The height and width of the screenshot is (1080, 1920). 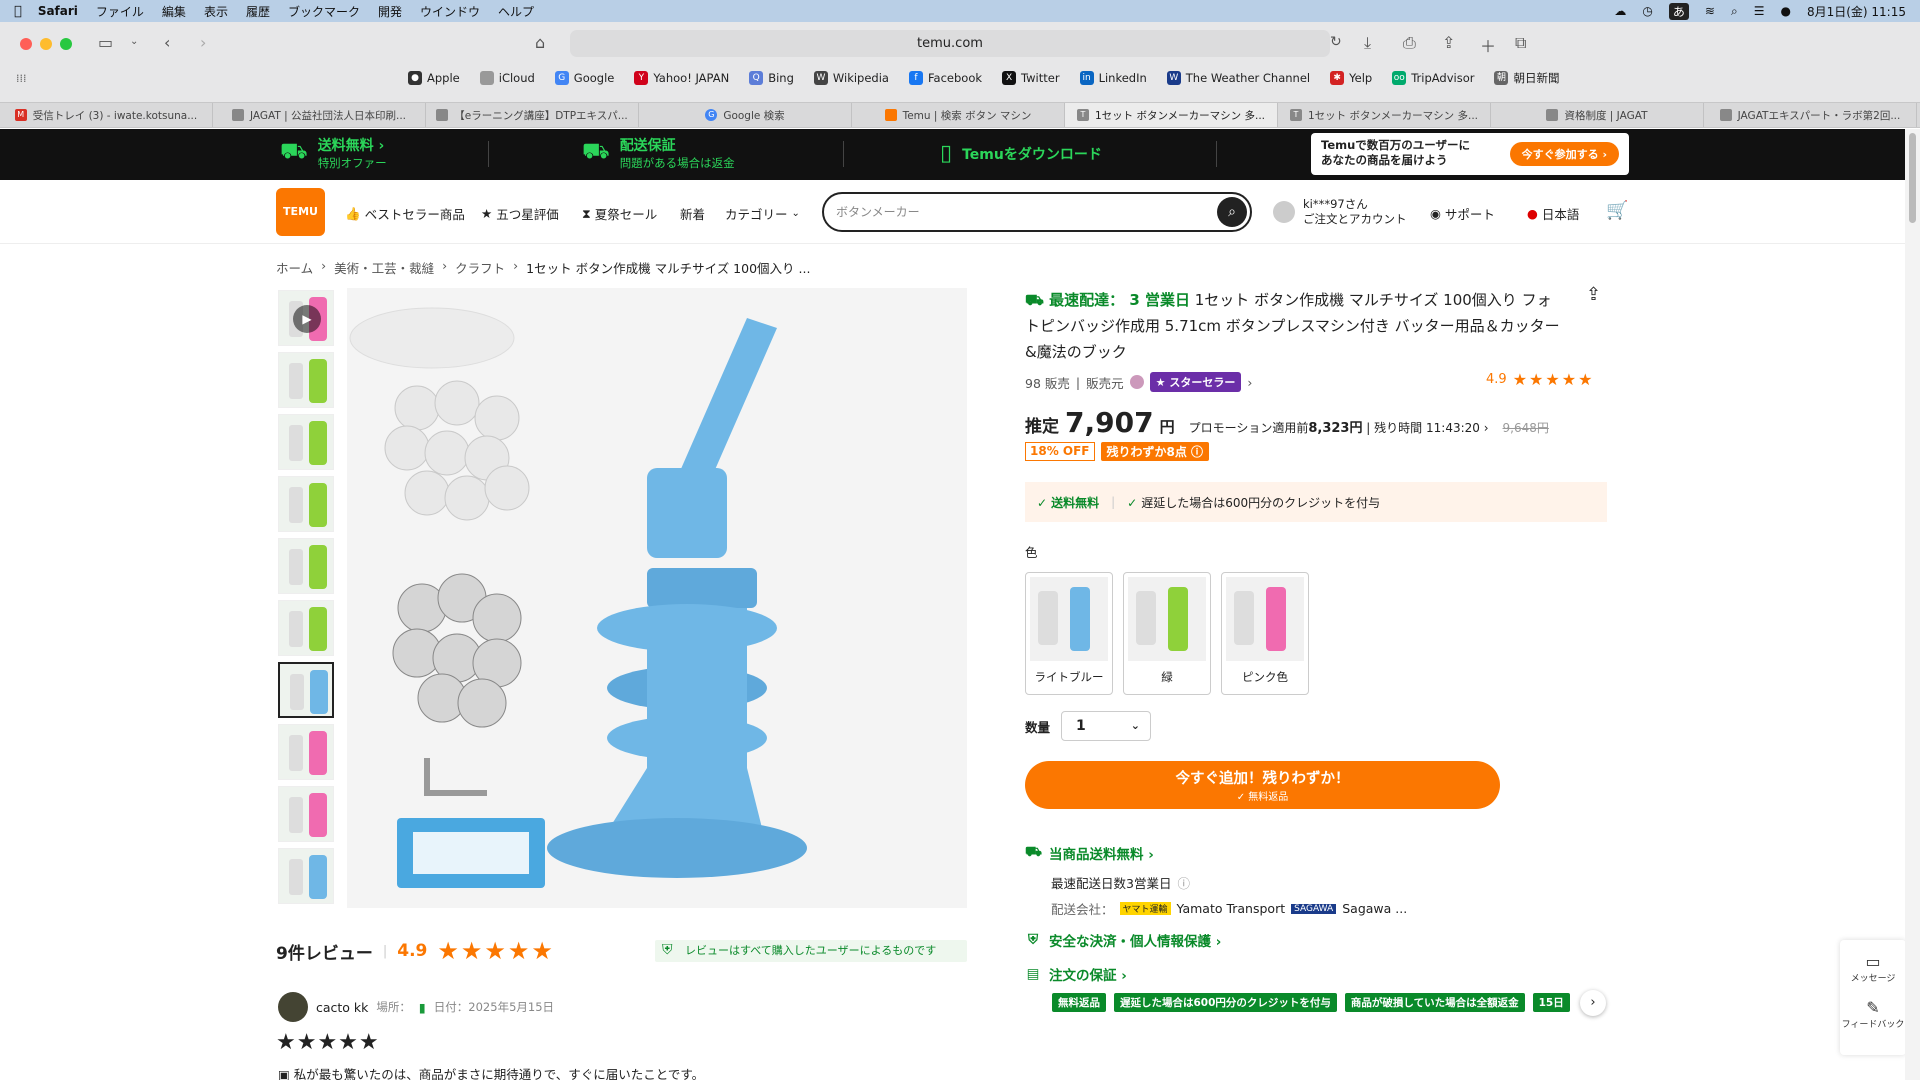 What do you see at coordinates (1265, 633) in the screenshot?
I see `color-swatch: ピンク色` at bounding box center [1265, 633].